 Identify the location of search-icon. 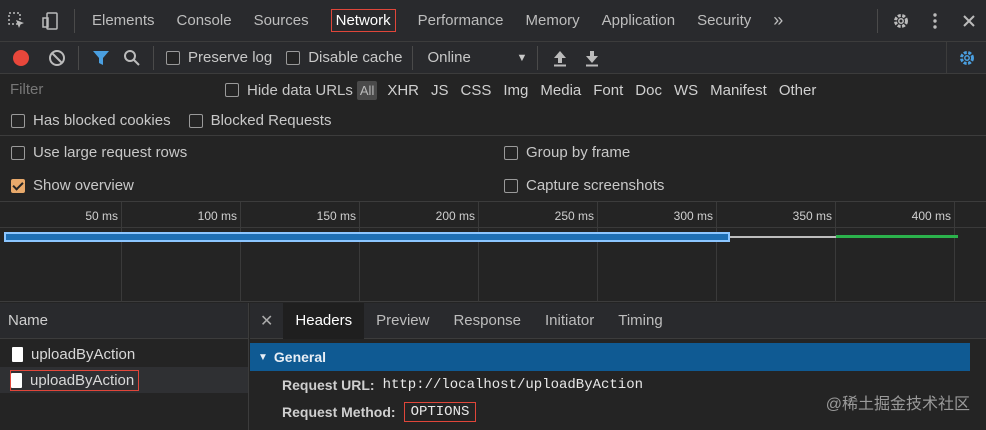
(132, 57).